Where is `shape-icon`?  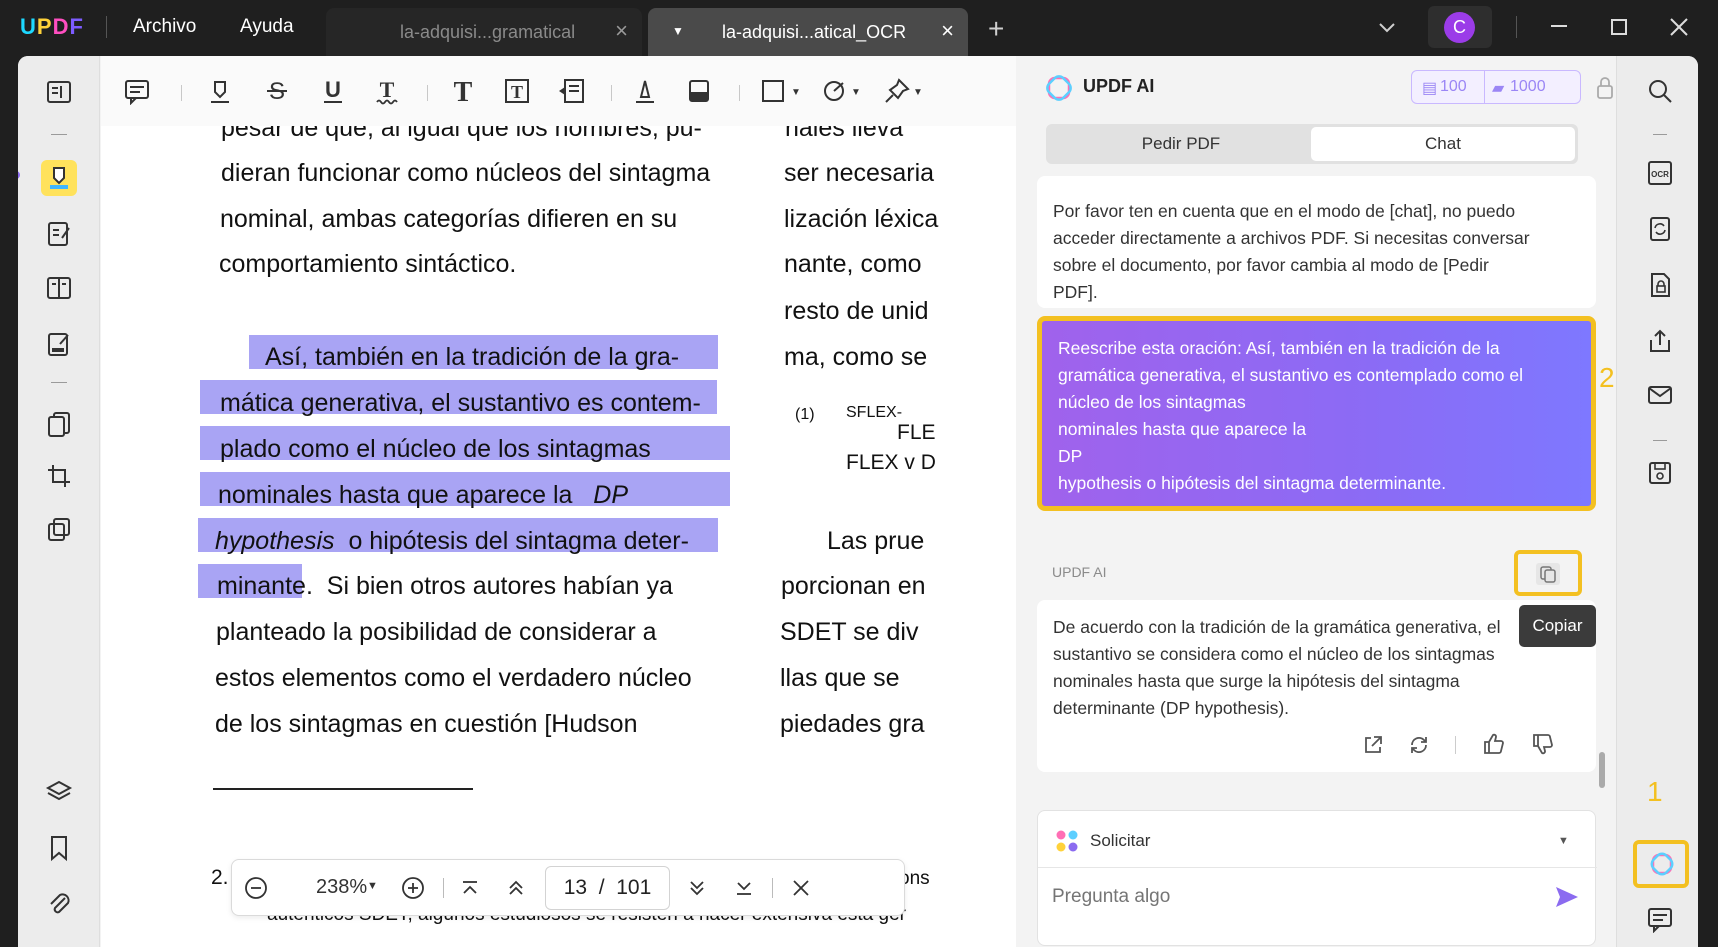
shape-icon is located at coordinates (773, 91).